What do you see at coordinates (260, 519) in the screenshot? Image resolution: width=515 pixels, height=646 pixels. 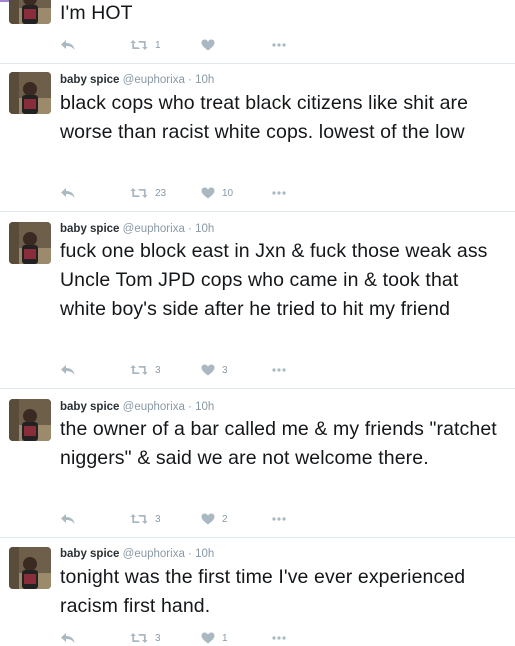 I see `tweet-actions: 3 2` at bounding box center [260, 519].